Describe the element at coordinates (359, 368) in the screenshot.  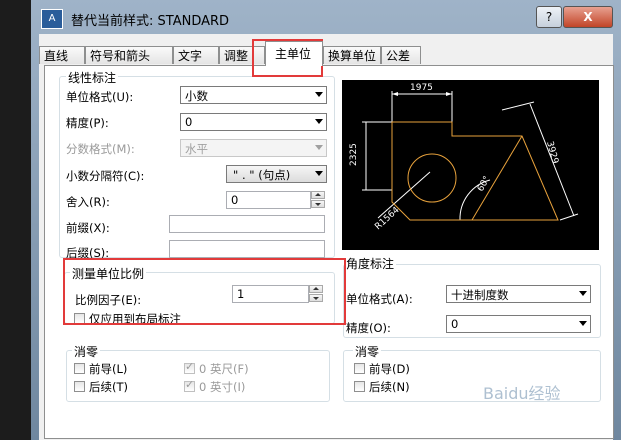
I see `angular-leading-zero-checkbox` at that location.